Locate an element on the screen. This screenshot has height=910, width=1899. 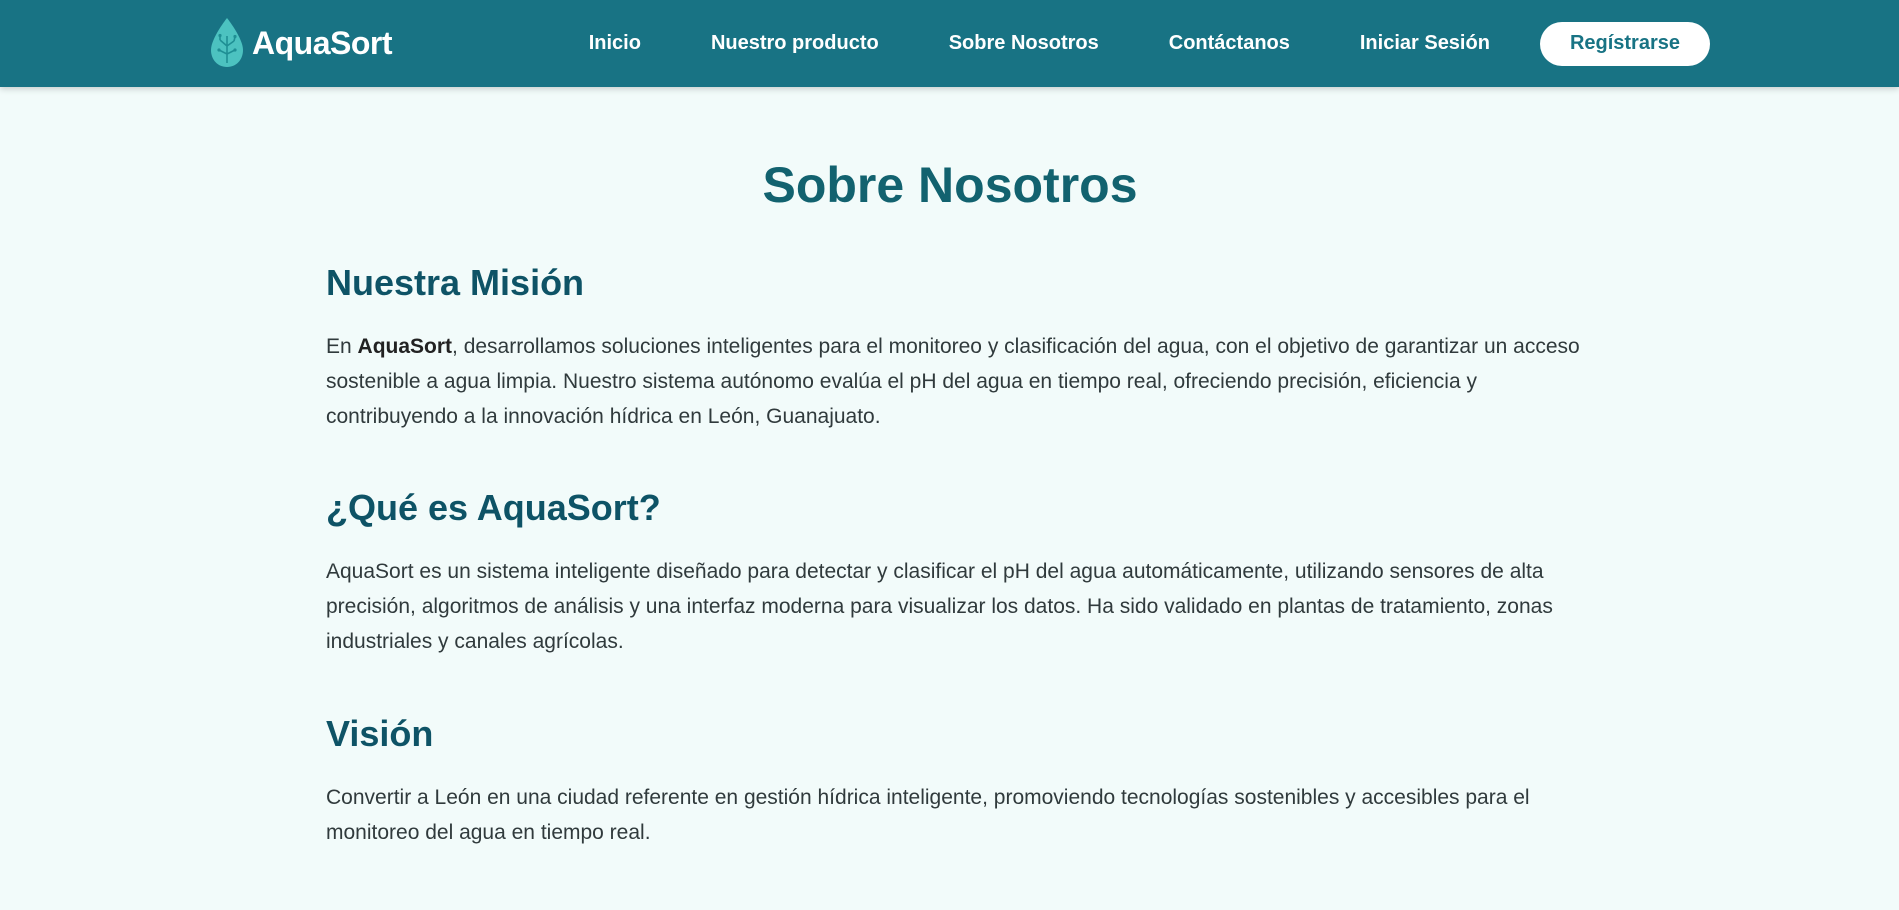
water-drop-circuit-icon is located at coordinates (227, 42).